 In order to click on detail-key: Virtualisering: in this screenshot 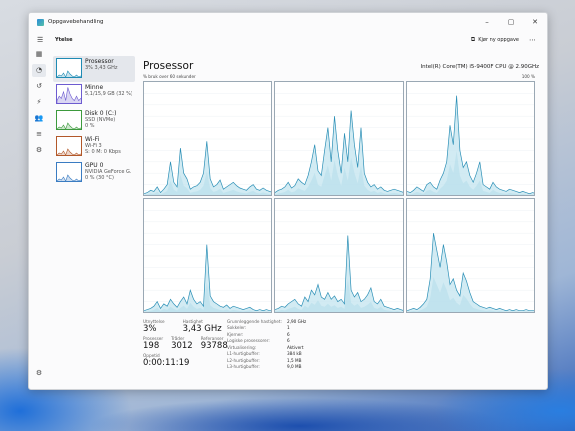, I will do `click(242, 347)`.